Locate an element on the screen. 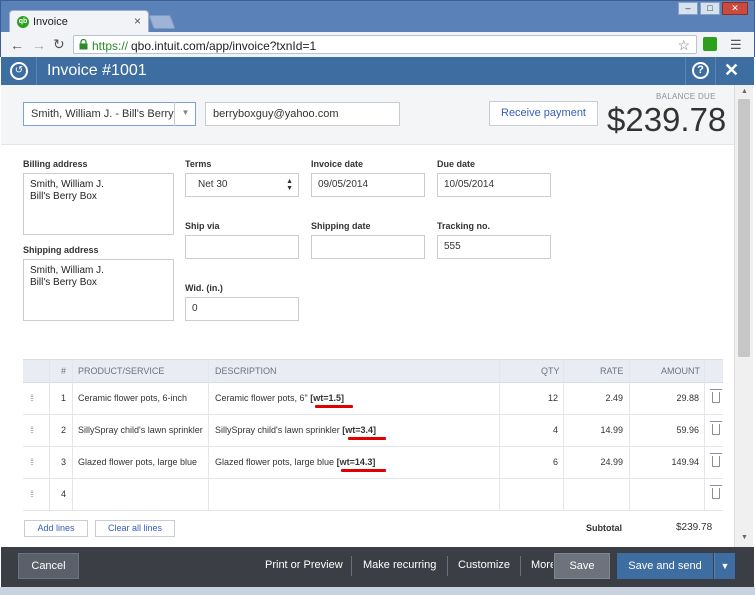 This screenshot has height=595, width=755. product-cell: SillySpray child's lawn sprinkler is located at coordinates (143, 430).